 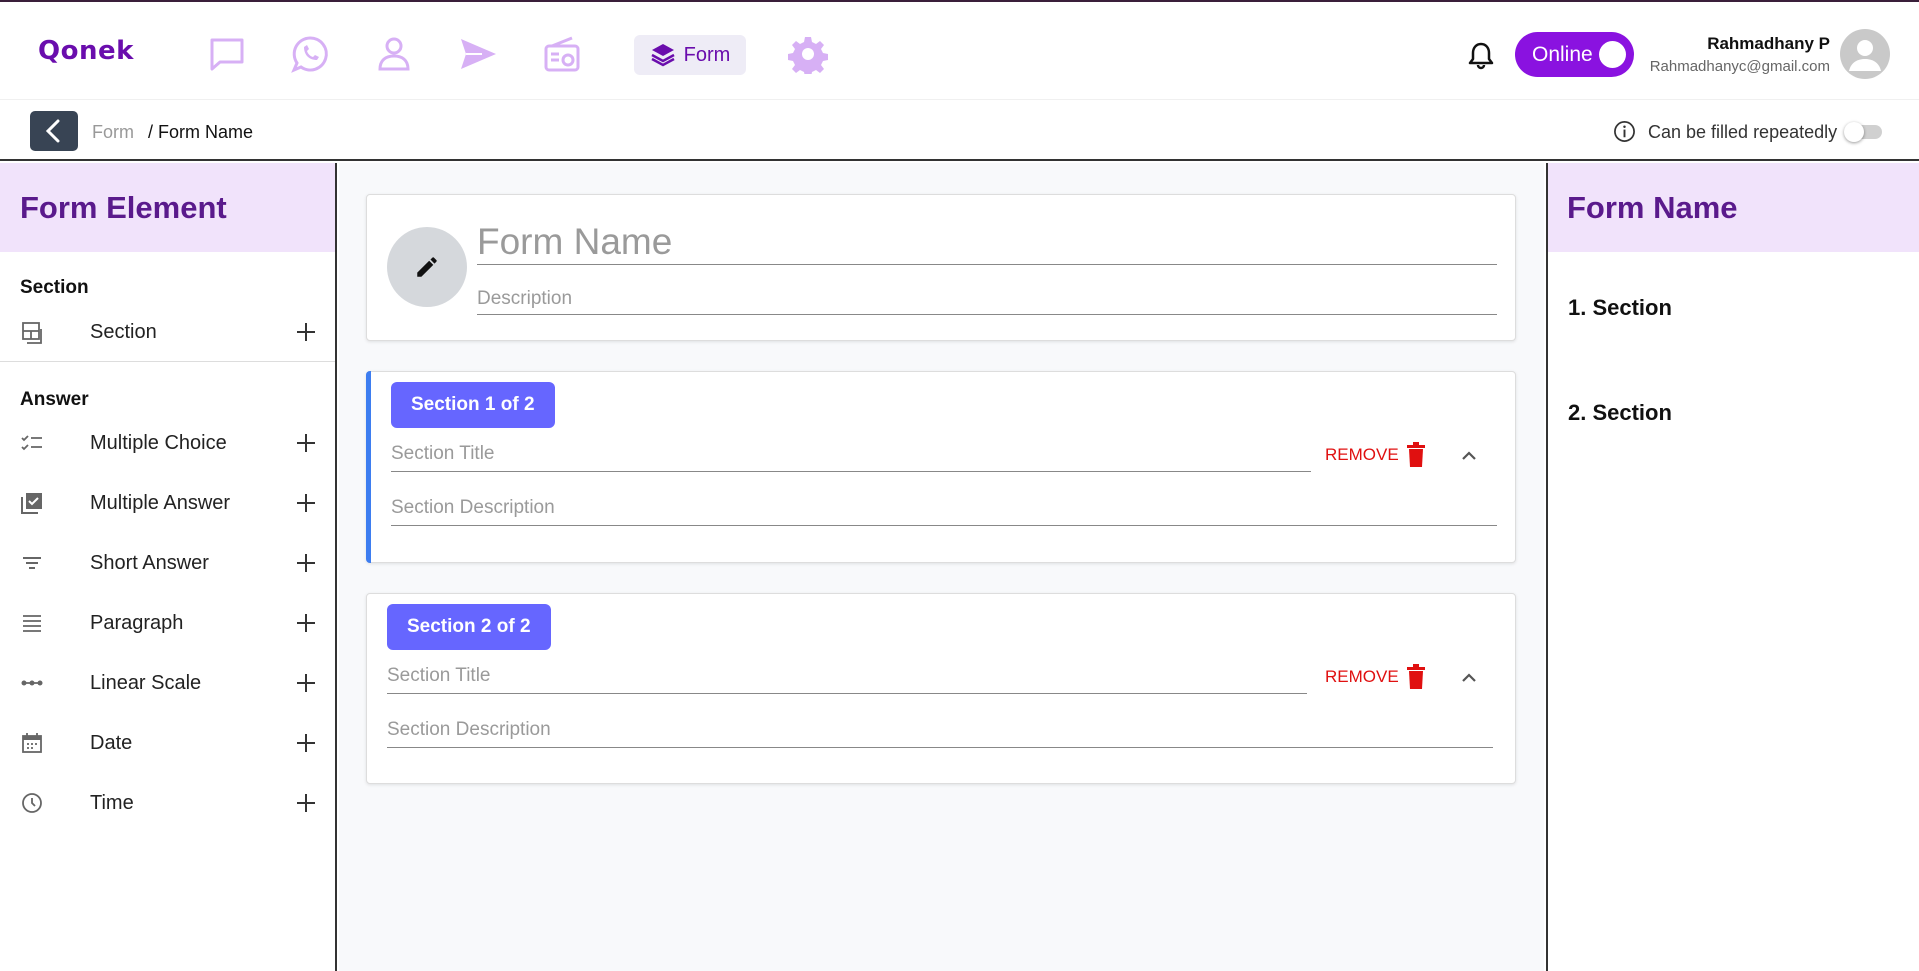 I want to click on element-label: Multiple Choice, so click(x=158, y=442).